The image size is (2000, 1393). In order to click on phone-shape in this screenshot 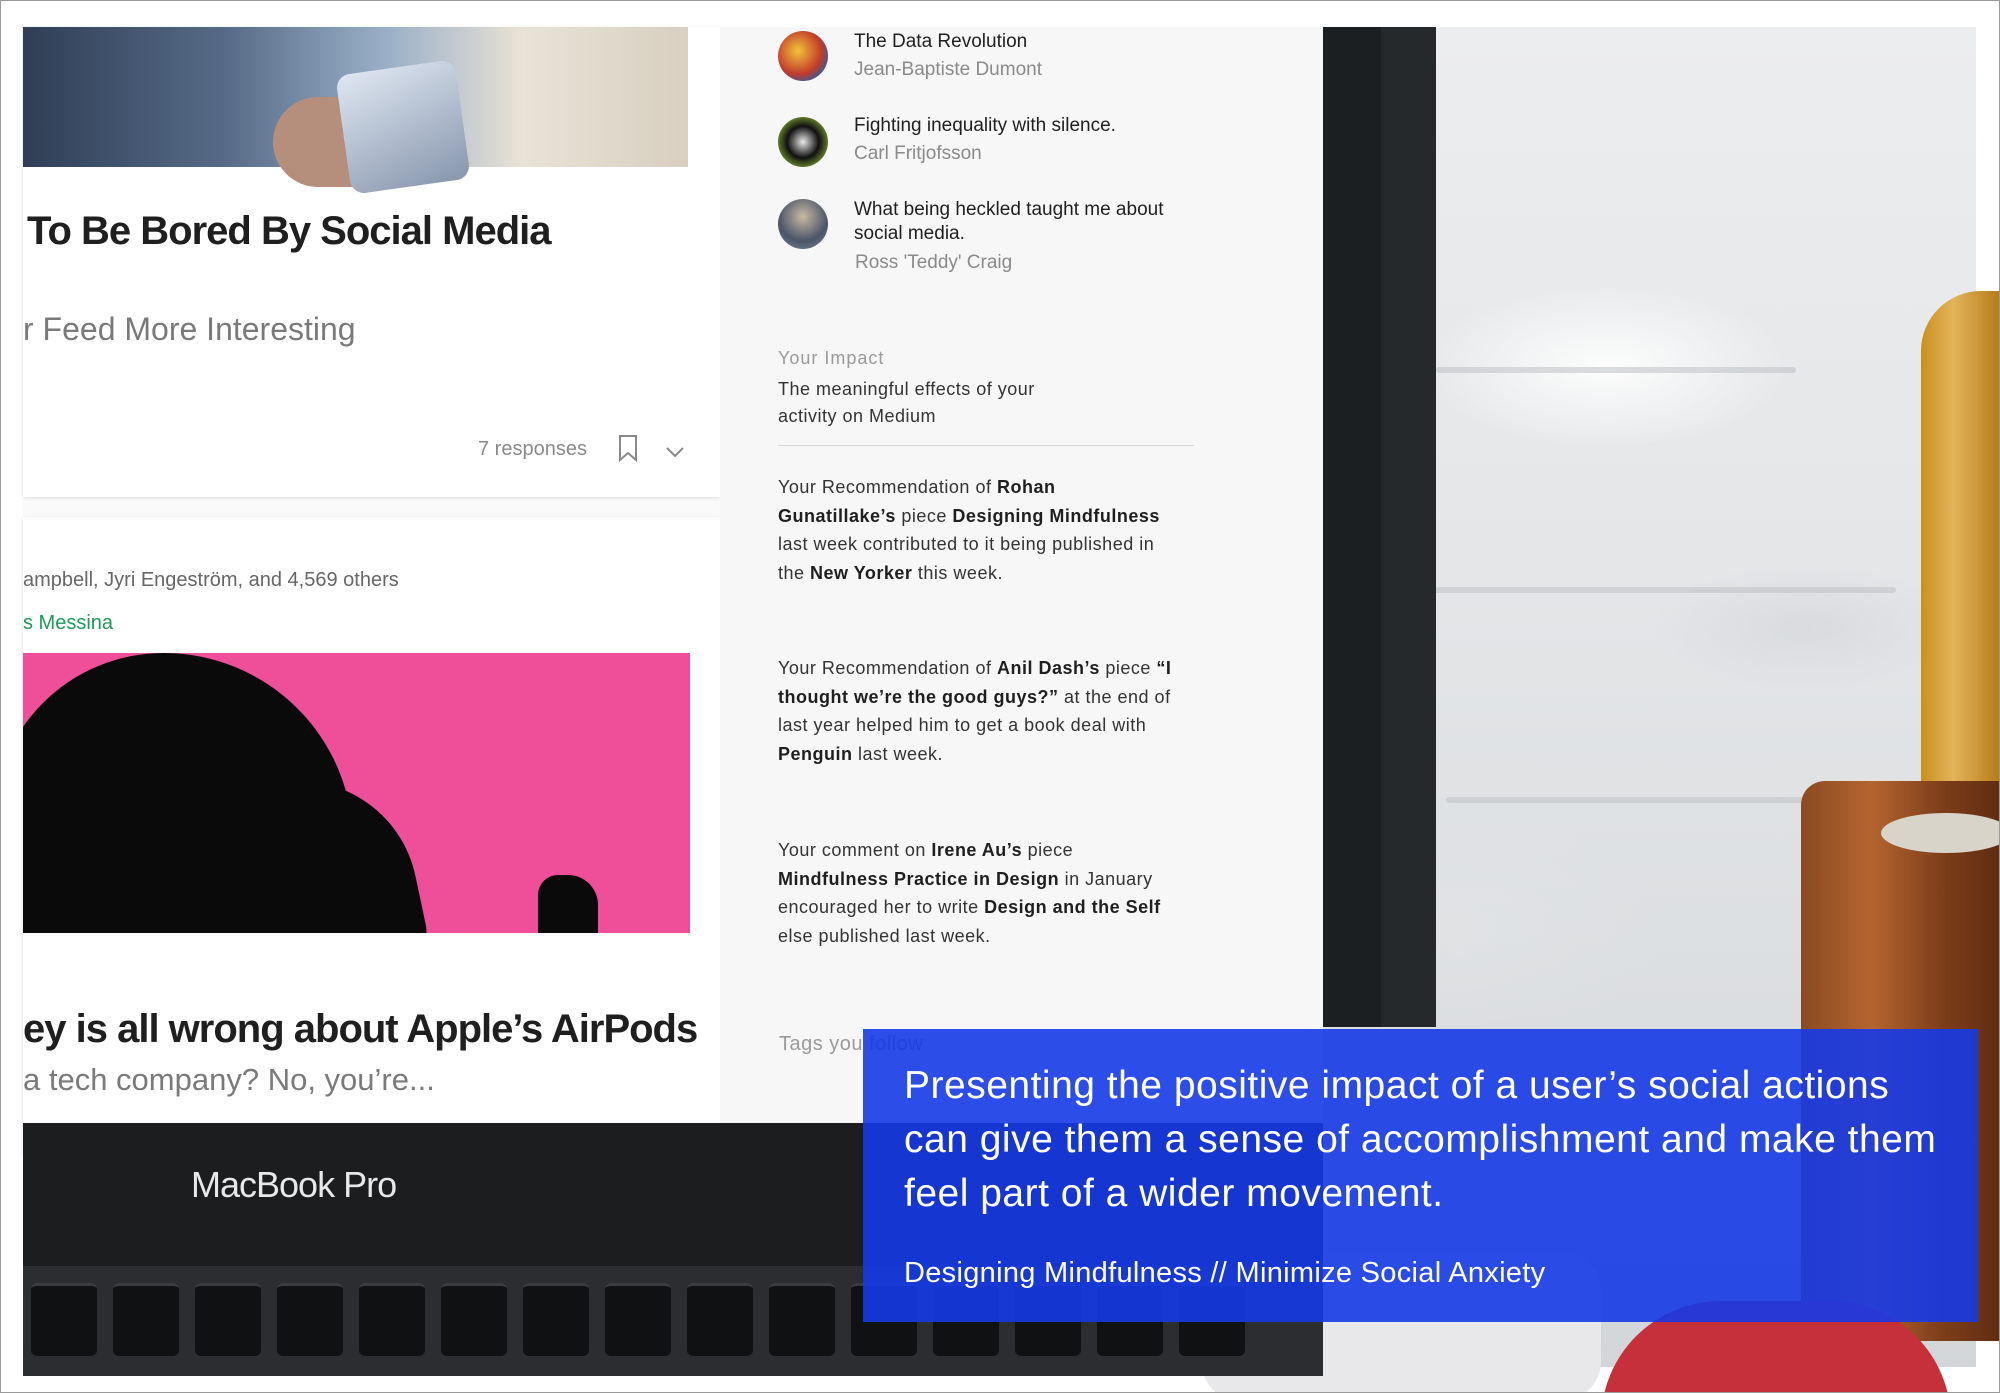, I will do `click(403, 127)`.